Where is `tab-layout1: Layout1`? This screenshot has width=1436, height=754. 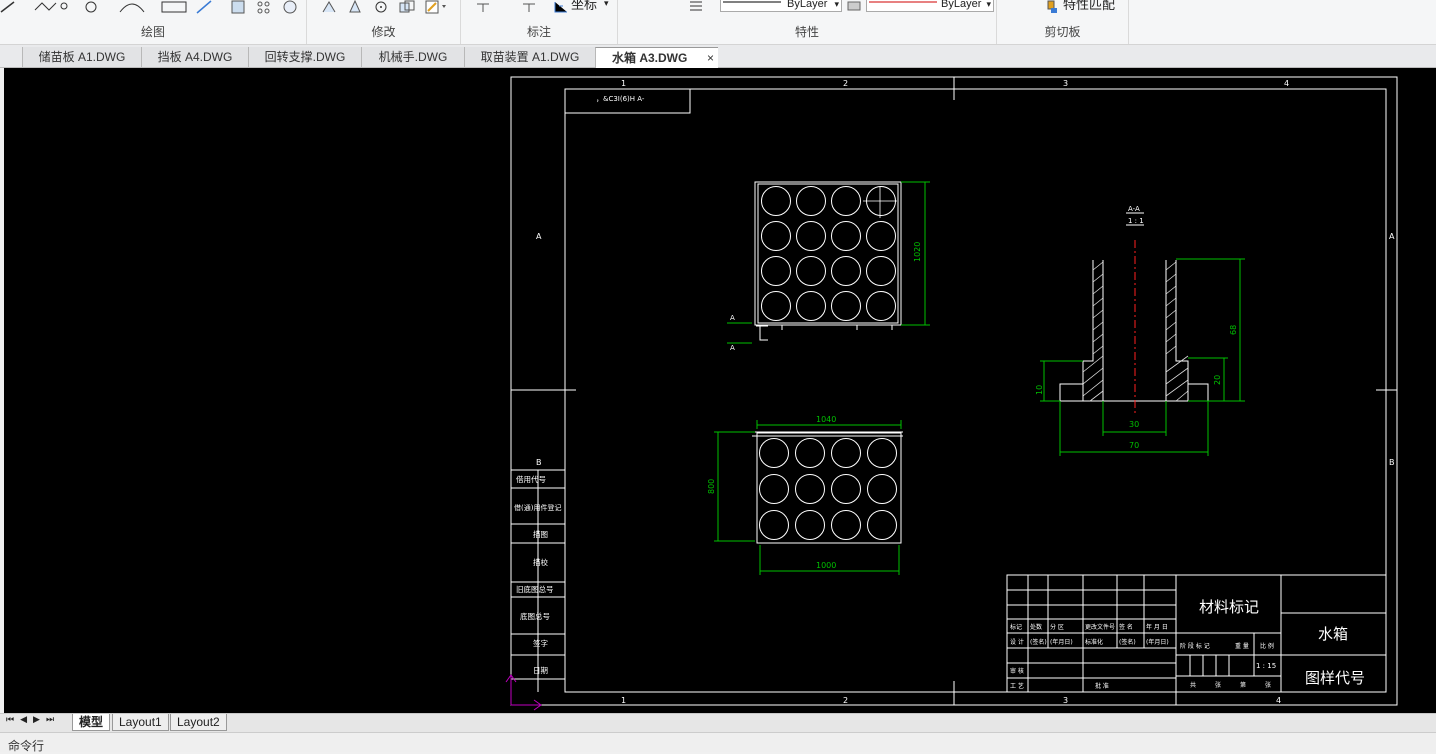 tab-layout1: Layout1 is located at coordinates (140, 722).